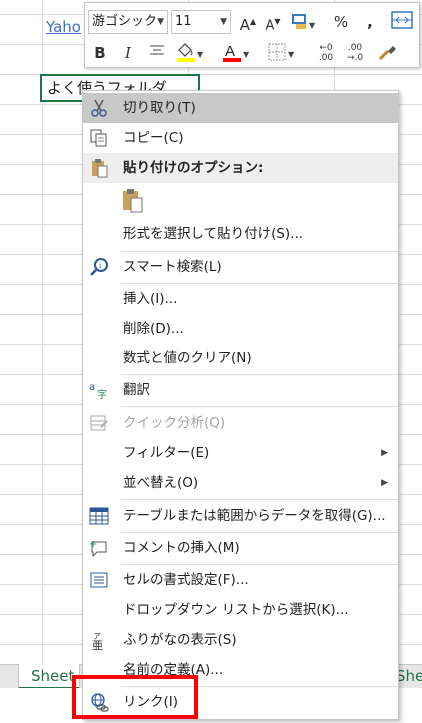 The width and height of the screenshot is (422, 723). I want to click on increase-decimal-icon: ←0, so click(326, 48).